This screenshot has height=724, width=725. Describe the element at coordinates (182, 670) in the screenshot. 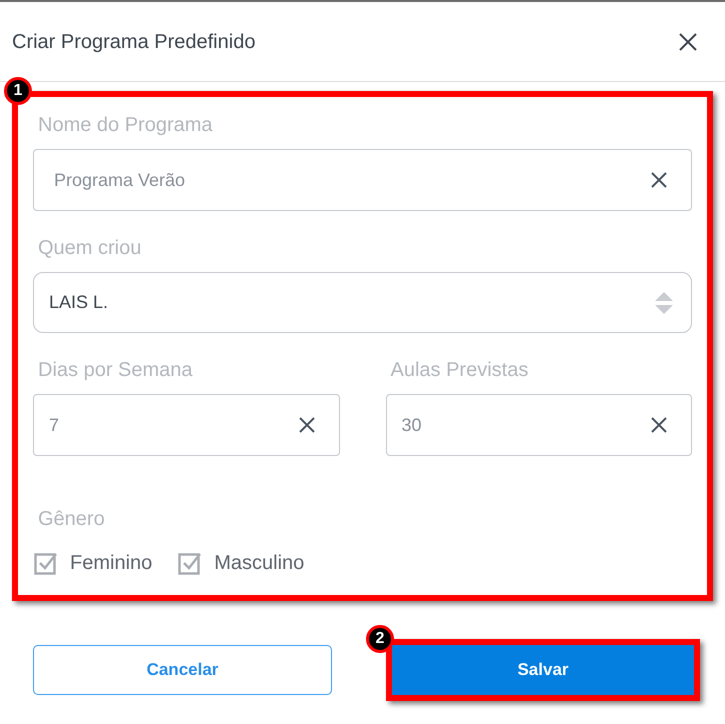

I see `cancel-button: Cancelar` at that location.